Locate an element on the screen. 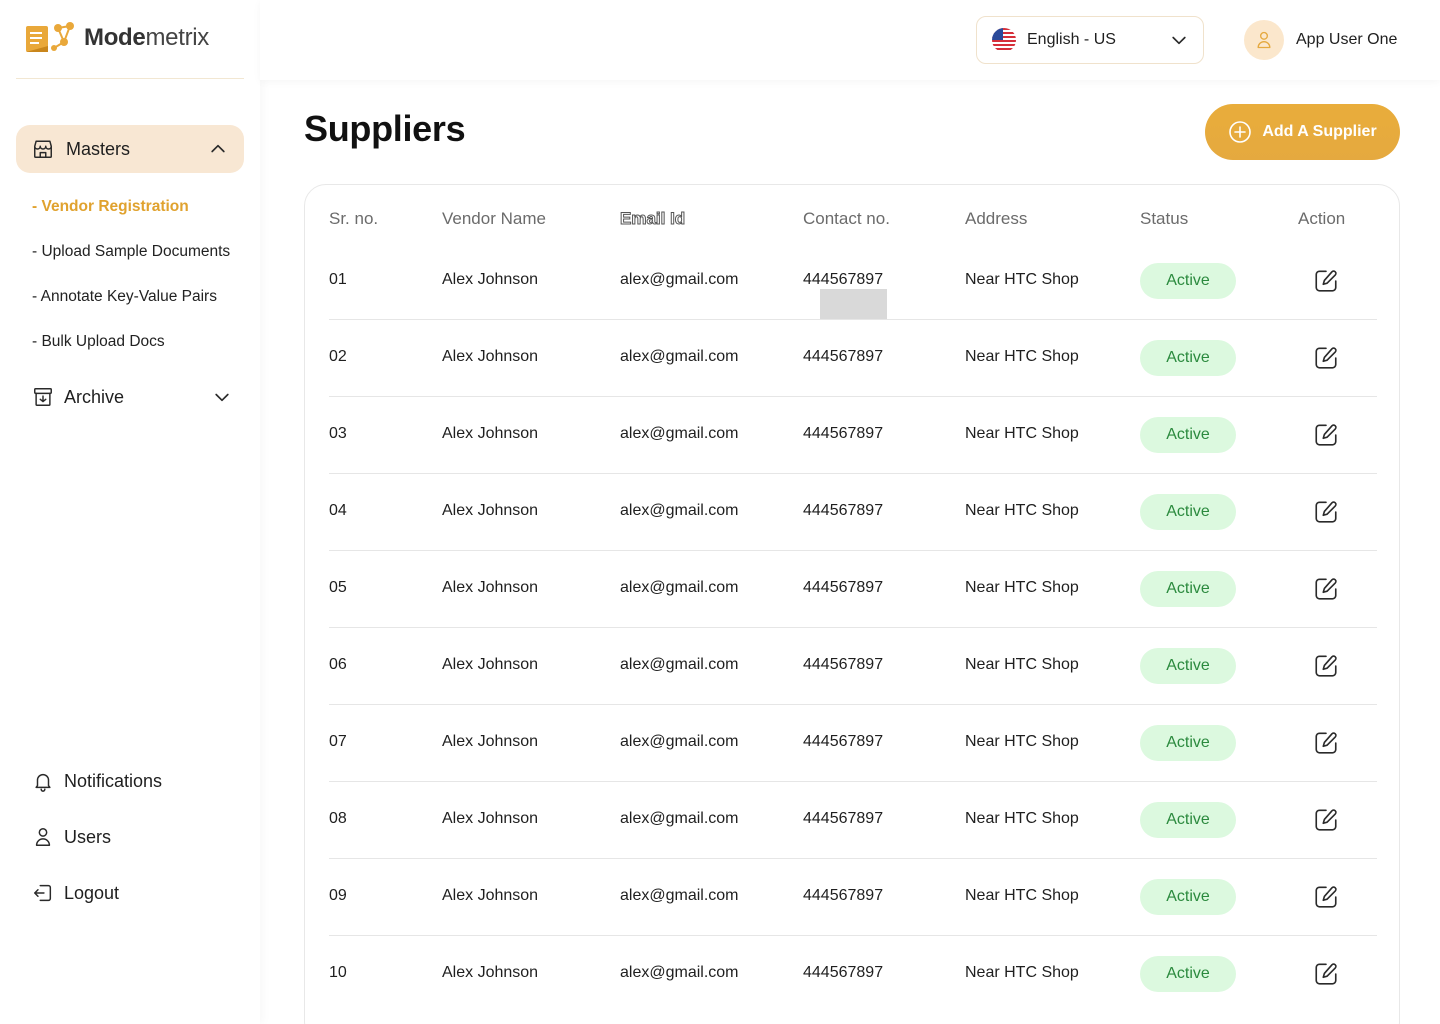 The width and height of the screenshot is (1440, 1024). cell-sr-no: 10 is located at coordinates (338, 972).